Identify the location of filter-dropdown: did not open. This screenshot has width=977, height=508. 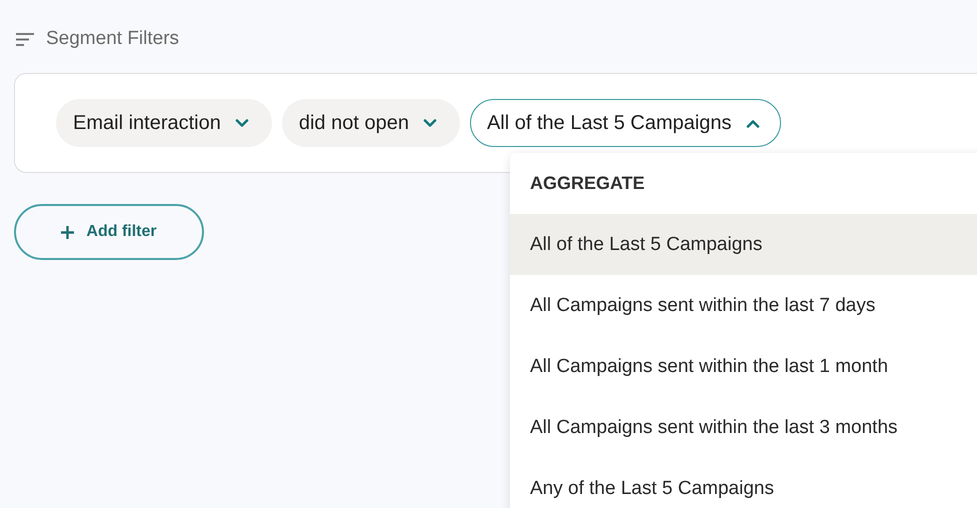
(371, 123).